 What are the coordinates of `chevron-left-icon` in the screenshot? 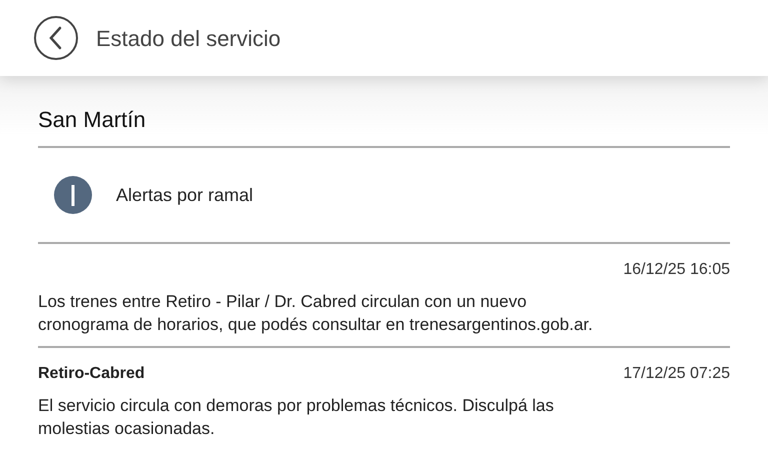 It's located at (56, 38).